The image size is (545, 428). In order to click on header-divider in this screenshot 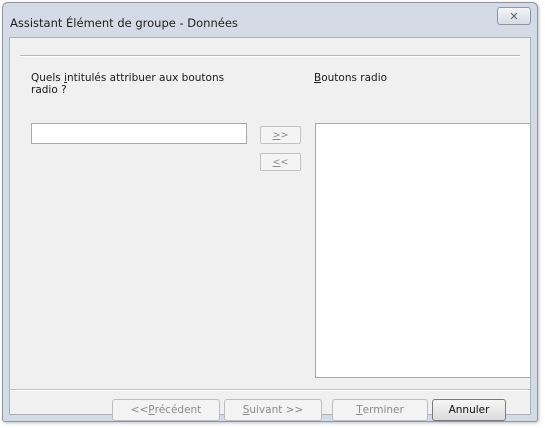, I will do `click(270, 56)`.